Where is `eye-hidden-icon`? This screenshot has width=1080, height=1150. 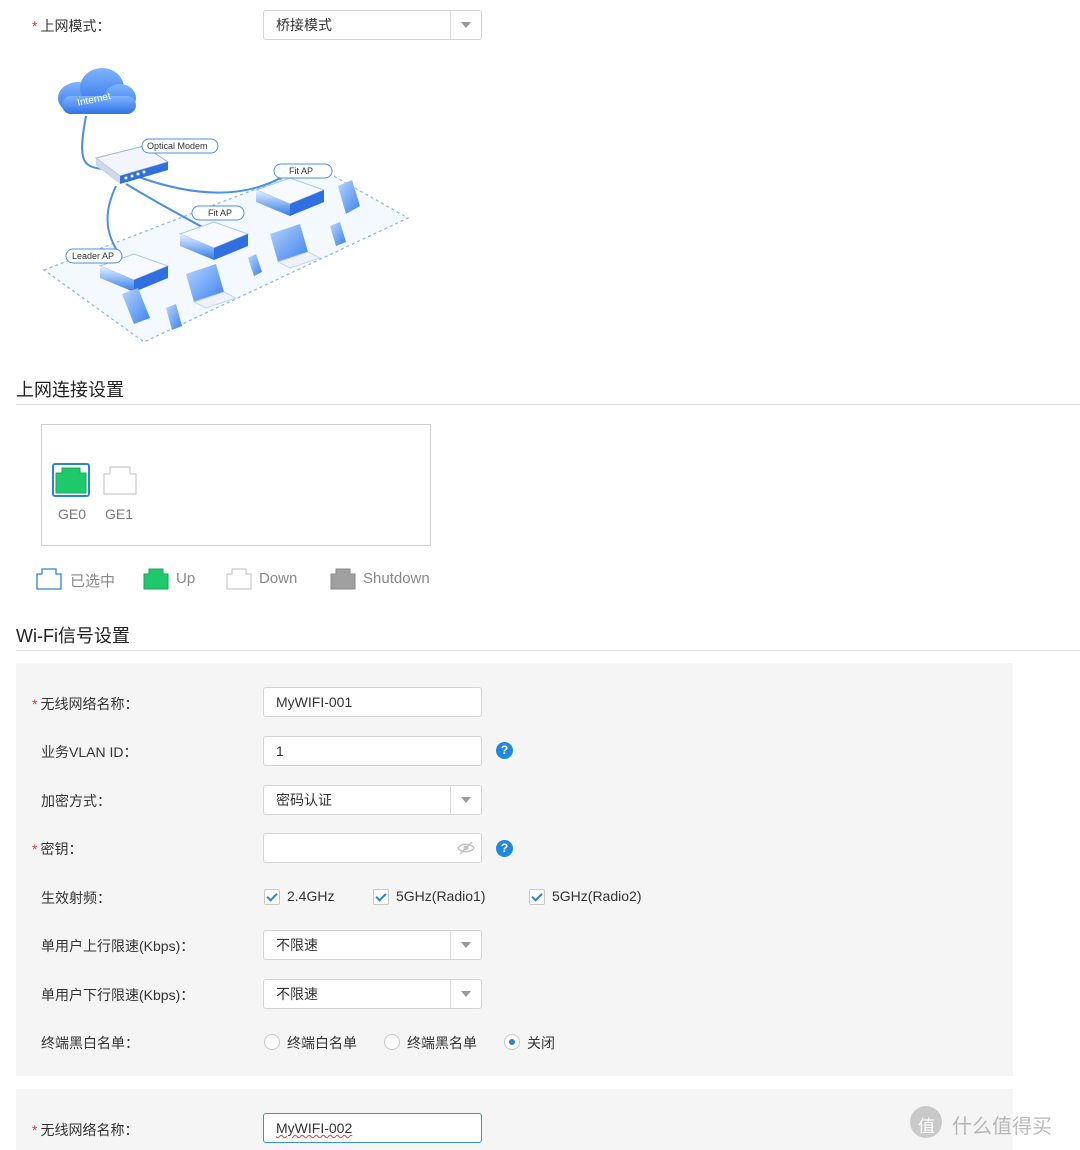
eye-hidden-icon is located at coordinates (466, 848).